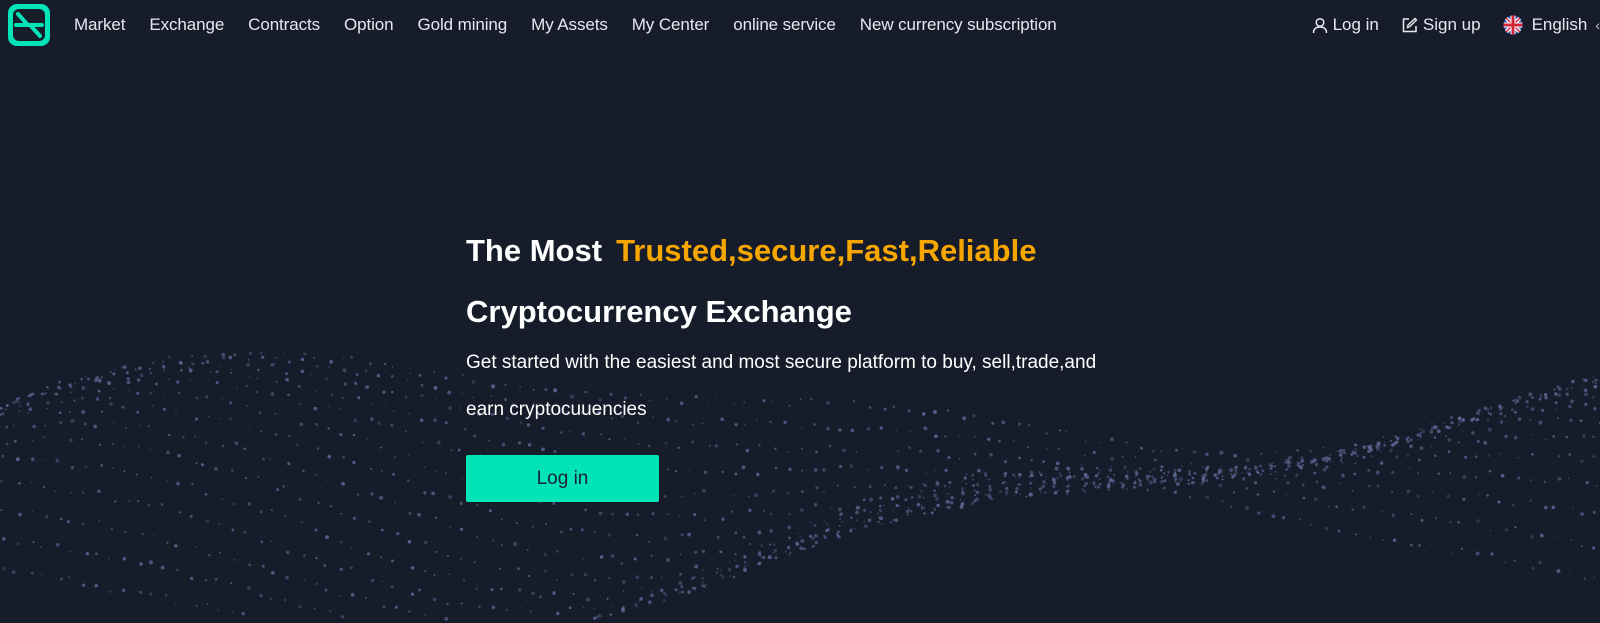  Describe the element at coordinates (99, 25) in the screenshot. I see `nav-item-market: Market` at that location.